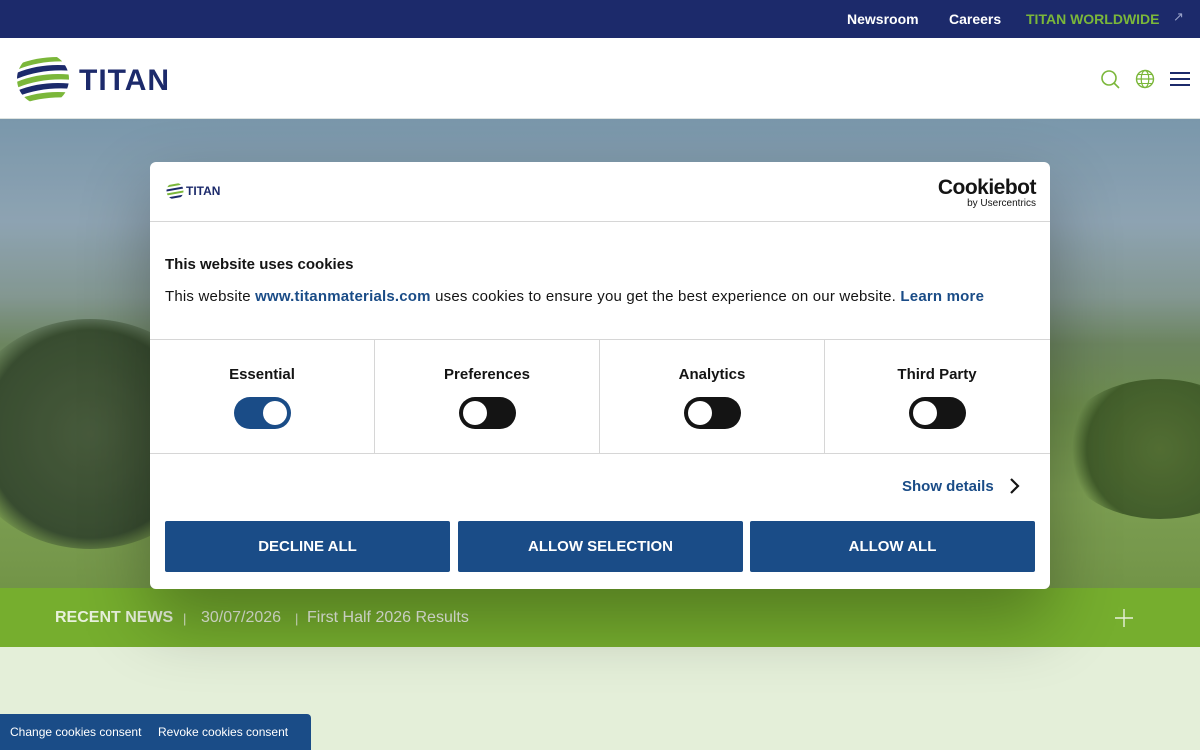  Describe the element at coordinates (388, 618) in the screenshot. I see `news-item-link: First Half 2026 Results` at that location.